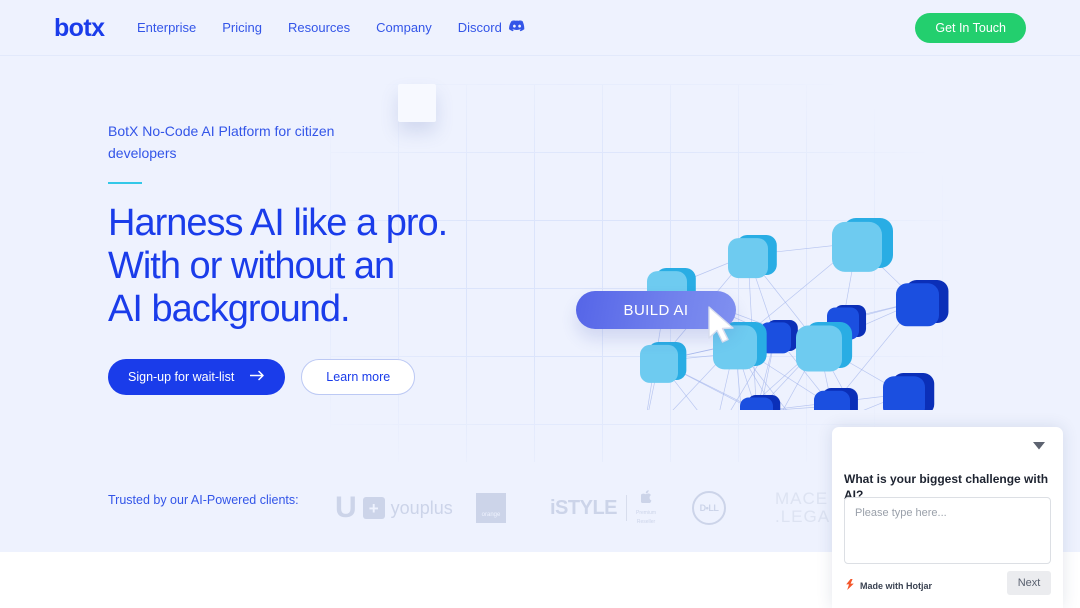 This screenshot has height=608, width=1080. What do you see at coordinates (584, 508) in the screenshot?
I see `istyle-wordmark: iSTYLE` at bounding box center [584, 508].